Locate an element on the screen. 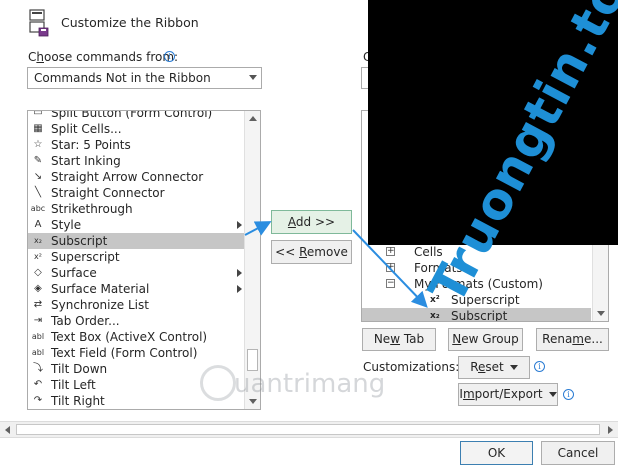 Image resolution: width=618 pixels, height=466 pixels. split-cells-icon: ▦ is located at coordinates (38, 128).